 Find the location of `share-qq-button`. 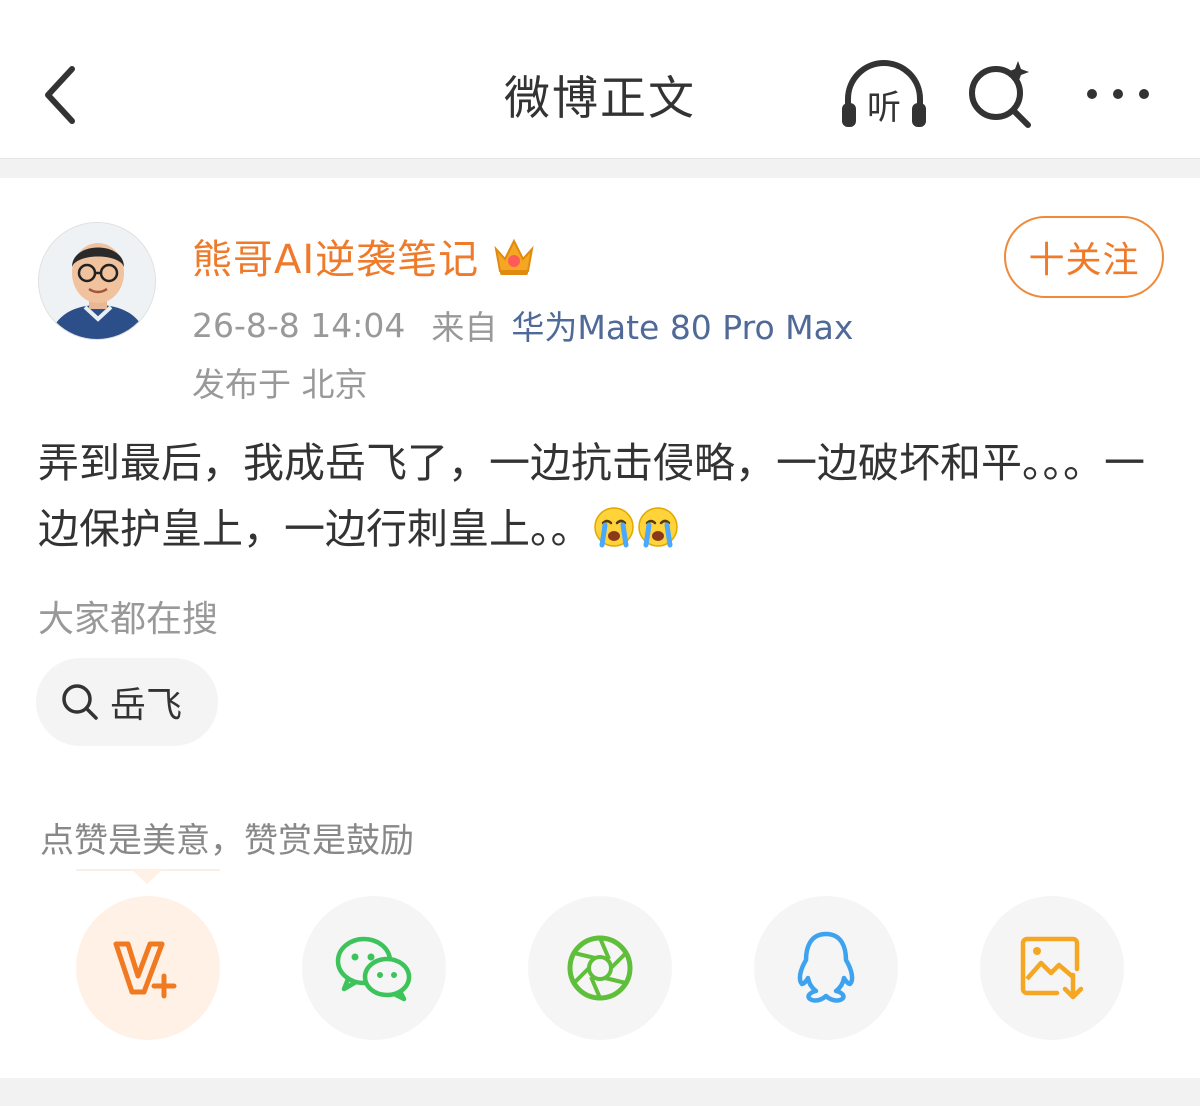

share-qq-button is located at coordinates (826, 968).